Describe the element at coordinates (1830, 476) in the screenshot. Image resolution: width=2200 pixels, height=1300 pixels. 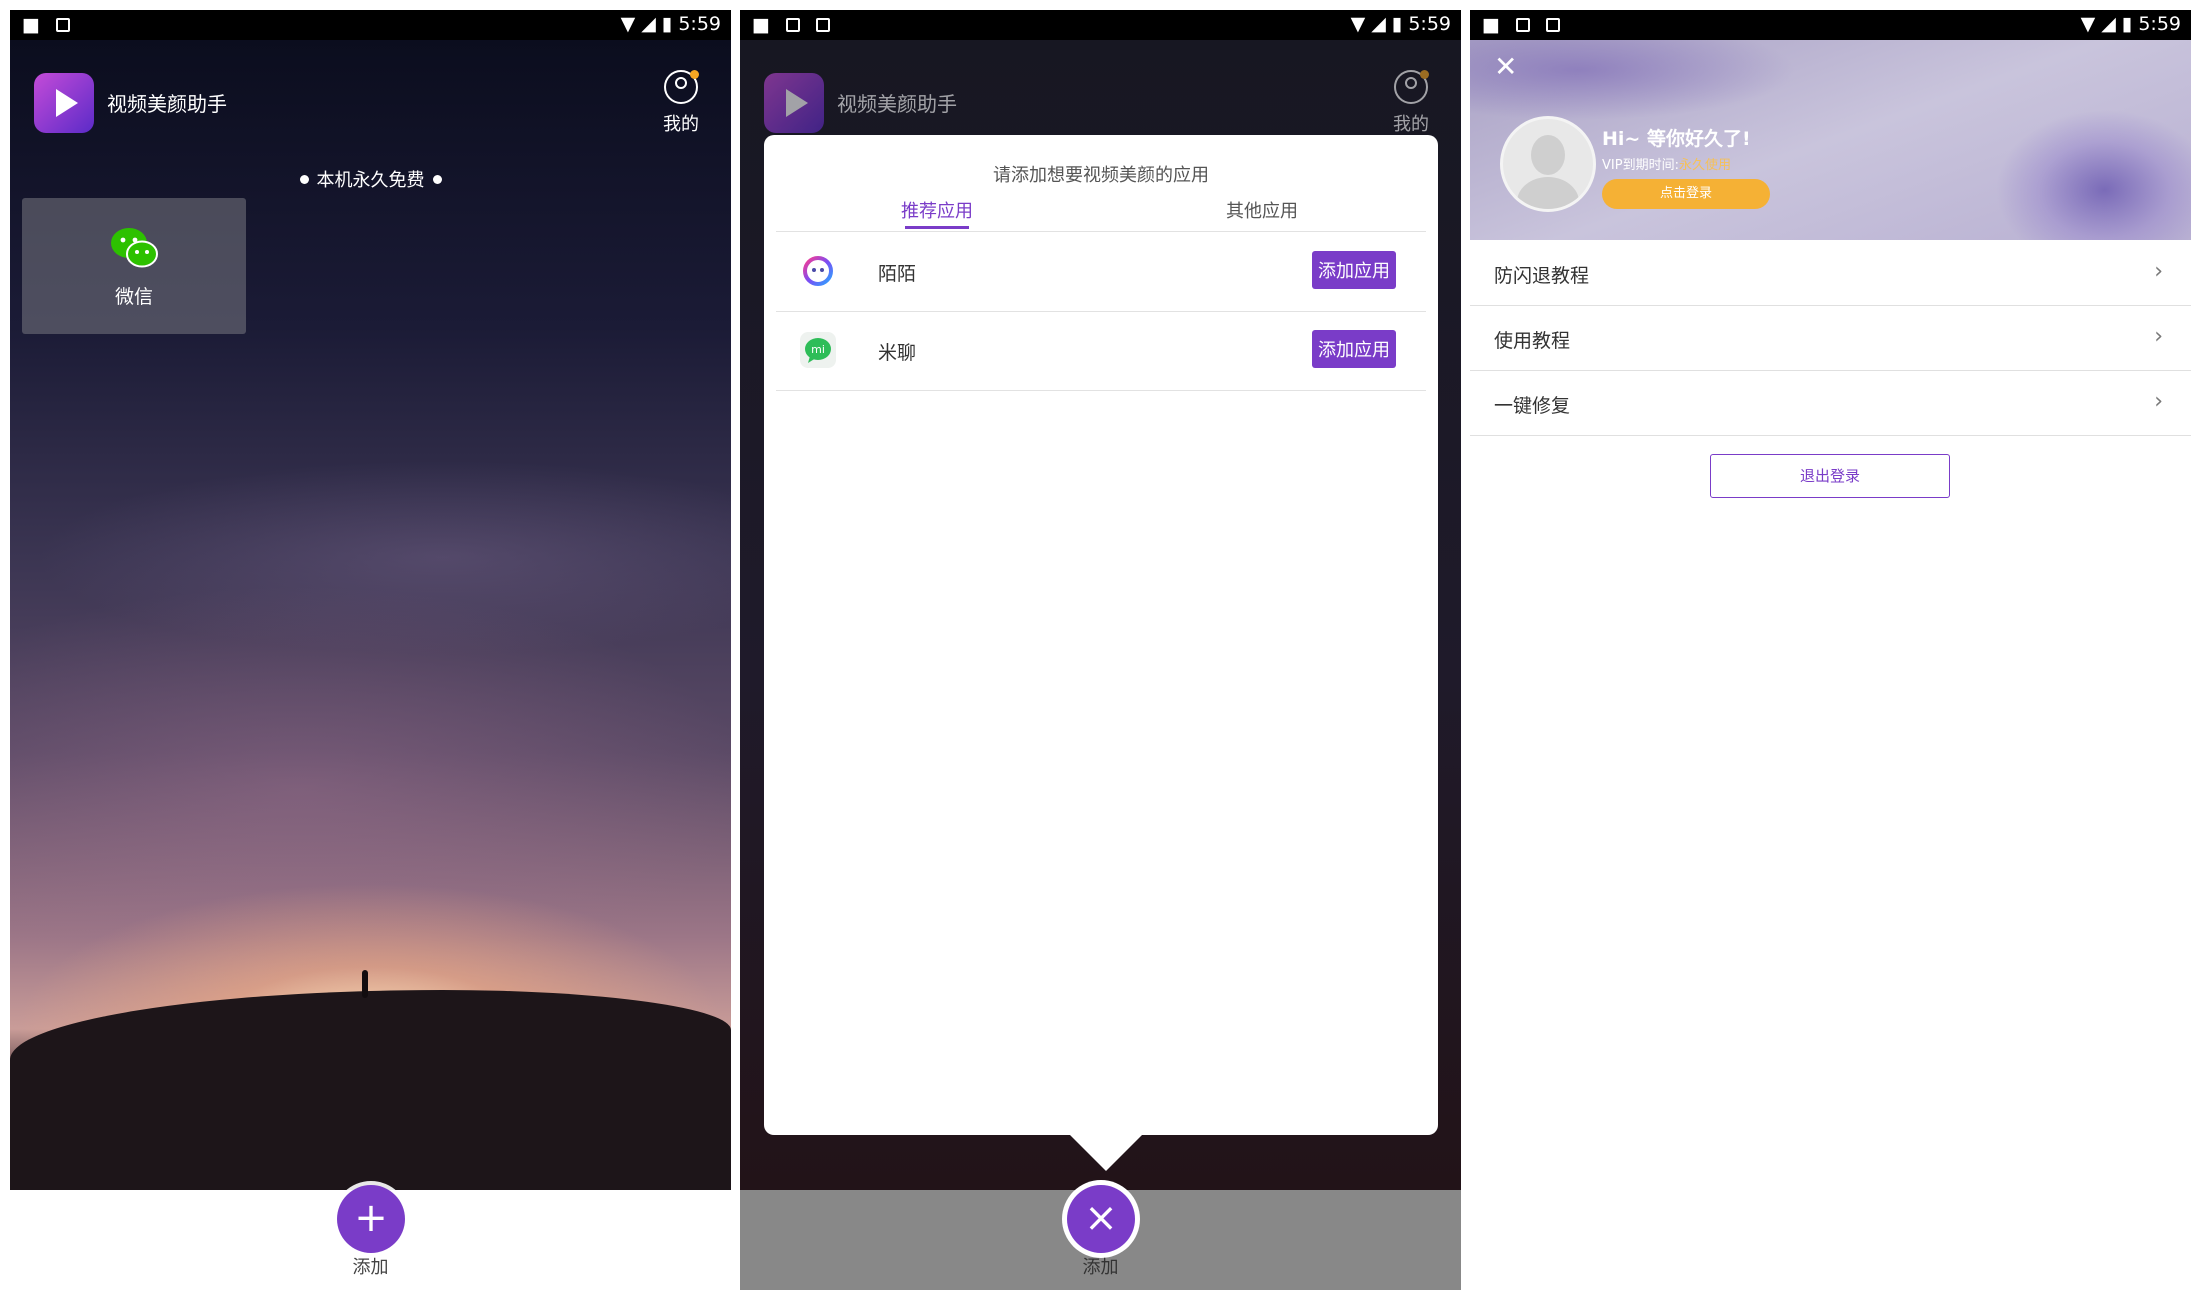
I see `logout-button: 退出登录` at that location.